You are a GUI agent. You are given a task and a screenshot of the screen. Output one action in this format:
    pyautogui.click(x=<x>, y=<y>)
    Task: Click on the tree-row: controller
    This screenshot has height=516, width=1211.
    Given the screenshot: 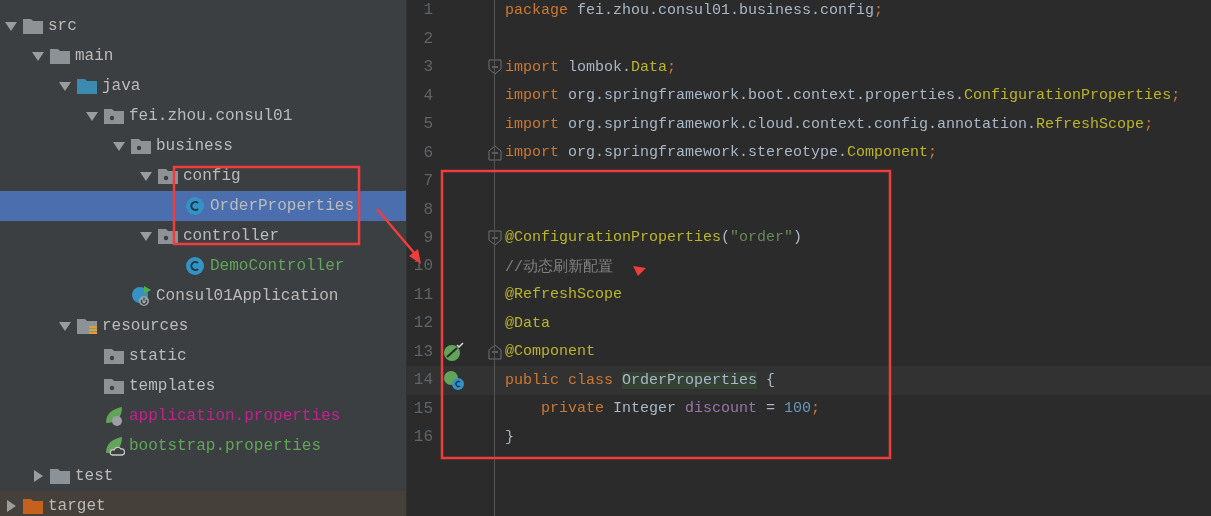 What is the action you would take?
    pyautogui.click(x=203, y=236)
    